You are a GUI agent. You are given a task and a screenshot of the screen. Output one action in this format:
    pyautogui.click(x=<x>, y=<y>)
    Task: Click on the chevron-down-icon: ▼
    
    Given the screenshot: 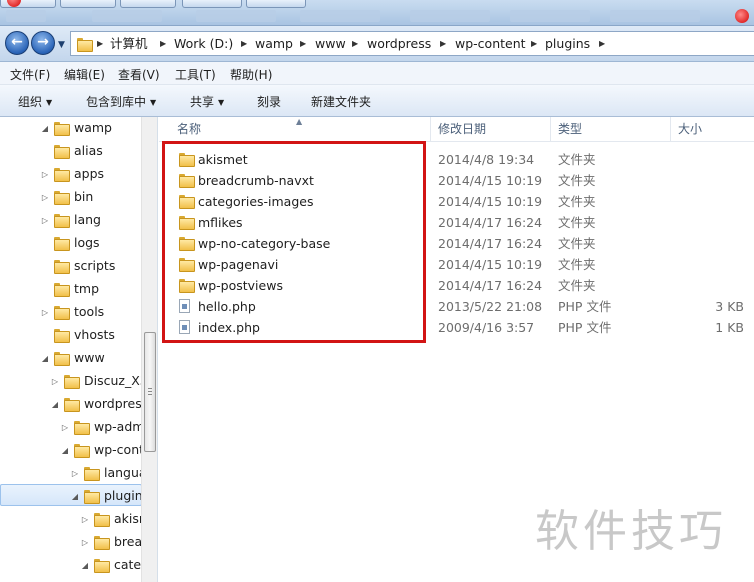 What is the action you would take?
    pyautogui.click(x=49, y=102)
    